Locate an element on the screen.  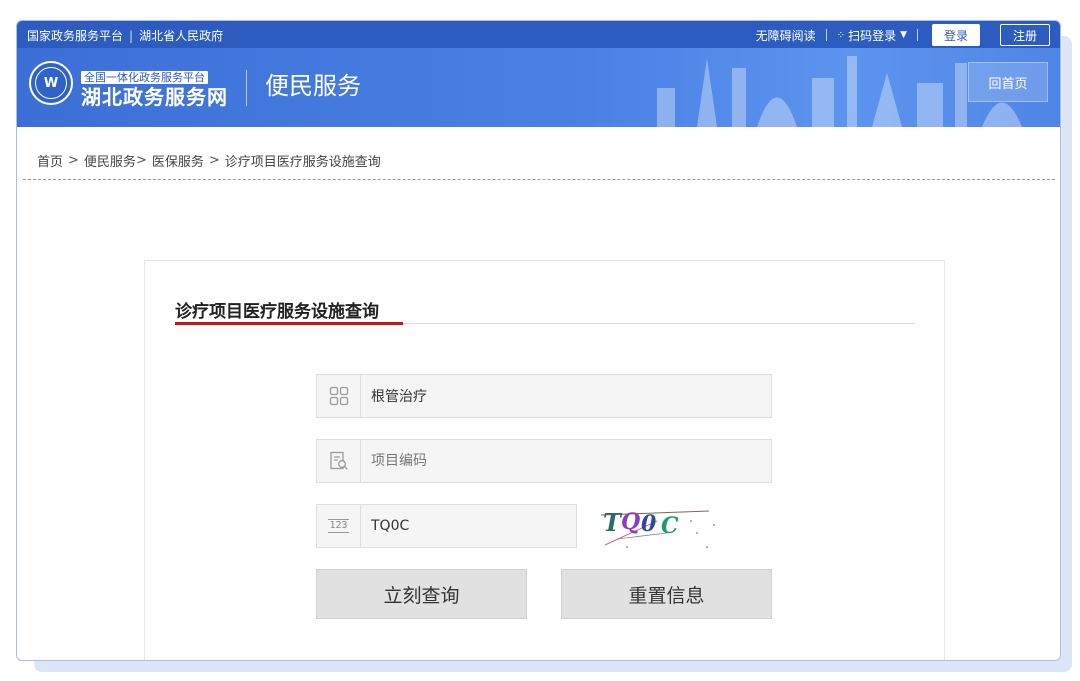
scan-login-label: 扫码登录 is located at coordinates (872, 35).